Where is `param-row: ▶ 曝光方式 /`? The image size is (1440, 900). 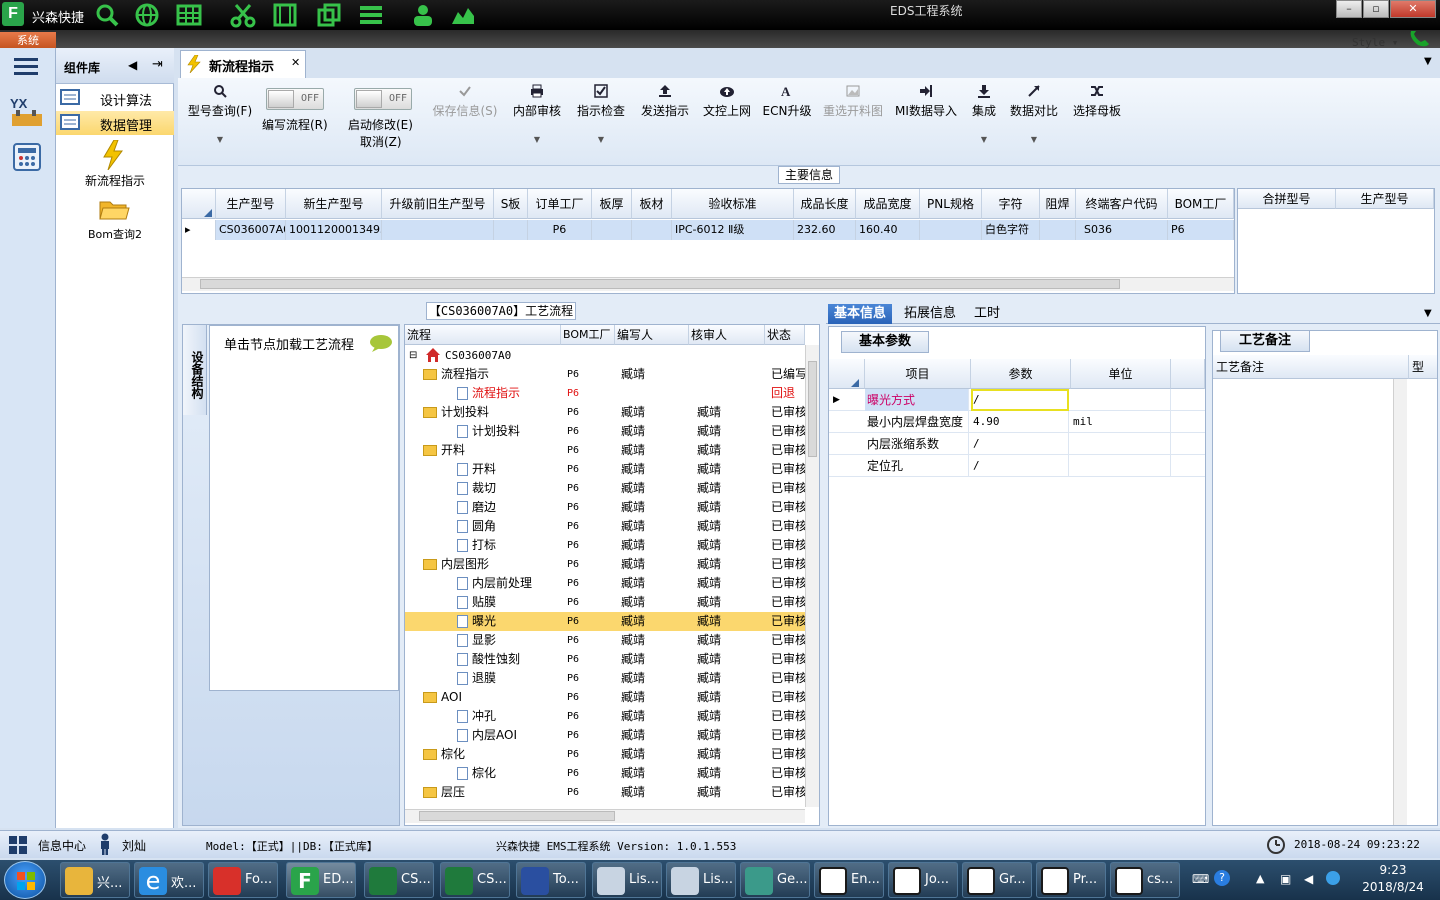 param-row: ▶ 曝光方式 / is located at coordinates (1017, 400).